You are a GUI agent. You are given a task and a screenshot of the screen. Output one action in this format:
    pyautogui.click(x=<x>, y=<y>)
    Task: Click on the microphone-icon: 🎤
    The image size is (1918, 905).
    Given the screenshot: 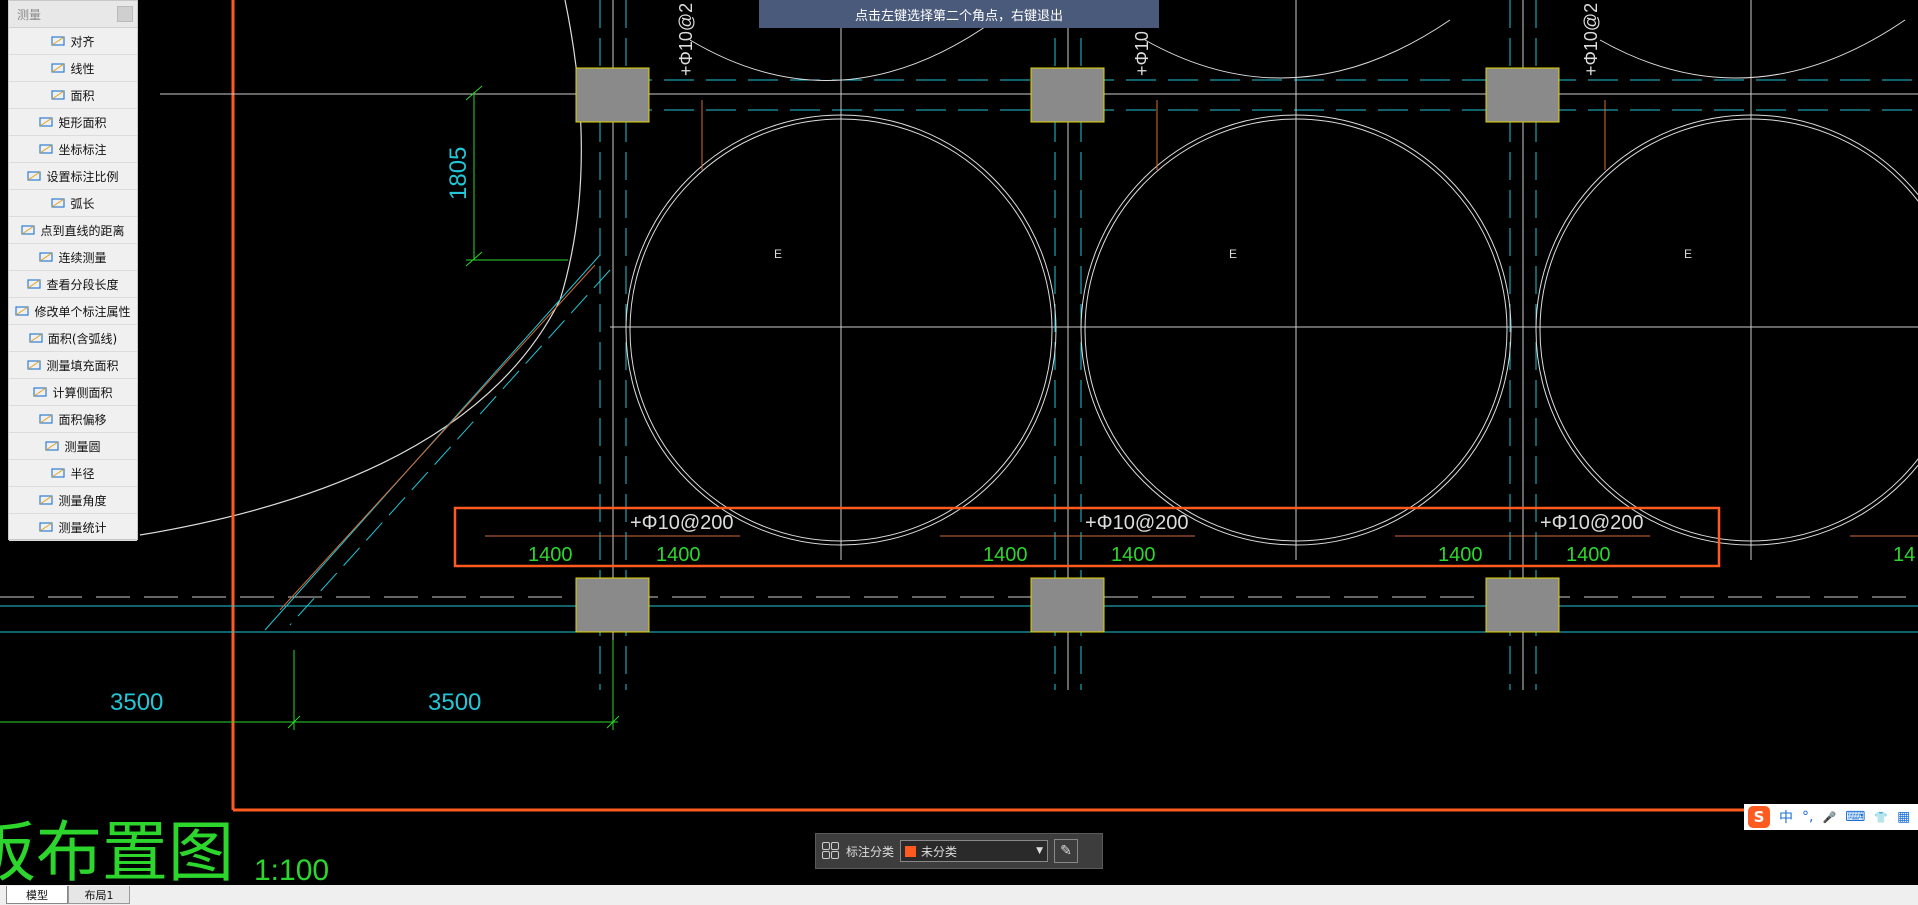 What is the action you would take?
    pyautogui.click(x=1829, y=817)
    